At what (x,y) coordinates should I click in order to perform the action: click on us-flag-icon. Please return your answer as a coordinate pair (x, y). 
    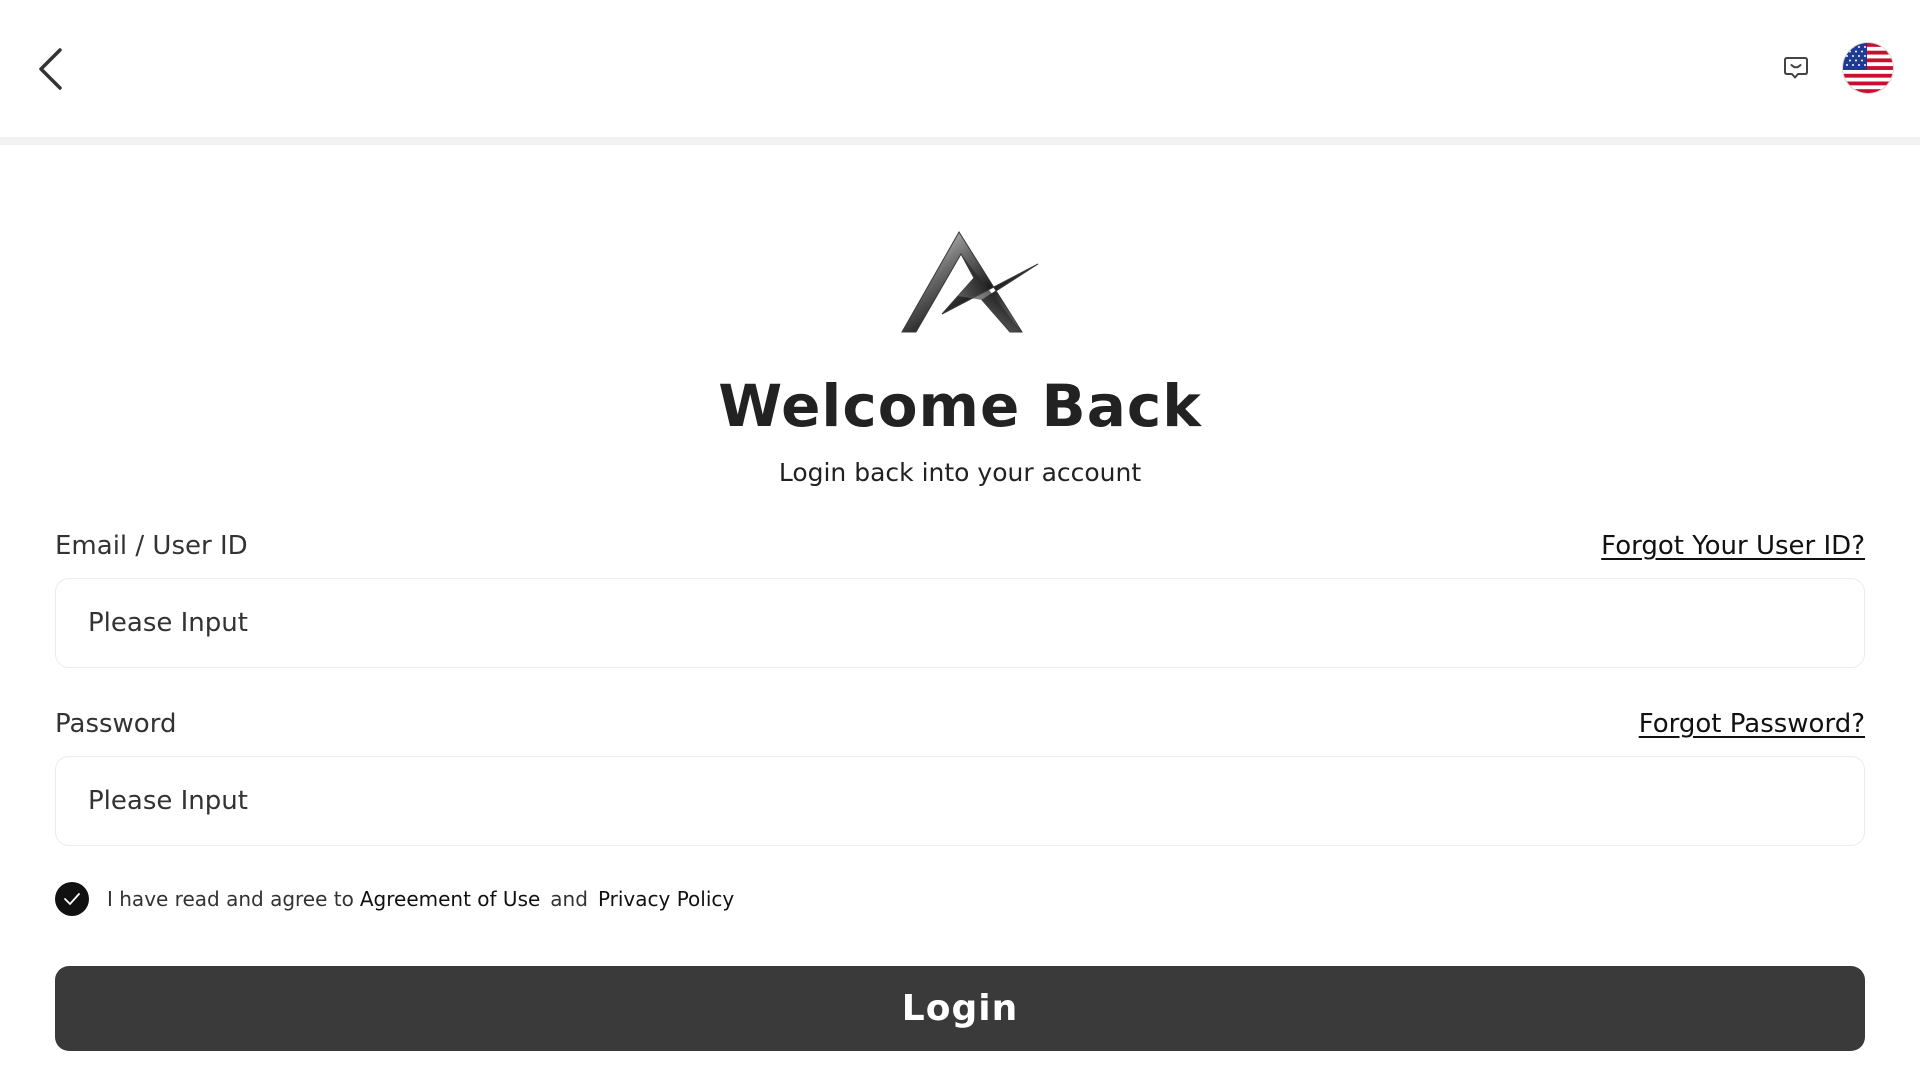
    Looking at the image, I should click on (1868, 68).